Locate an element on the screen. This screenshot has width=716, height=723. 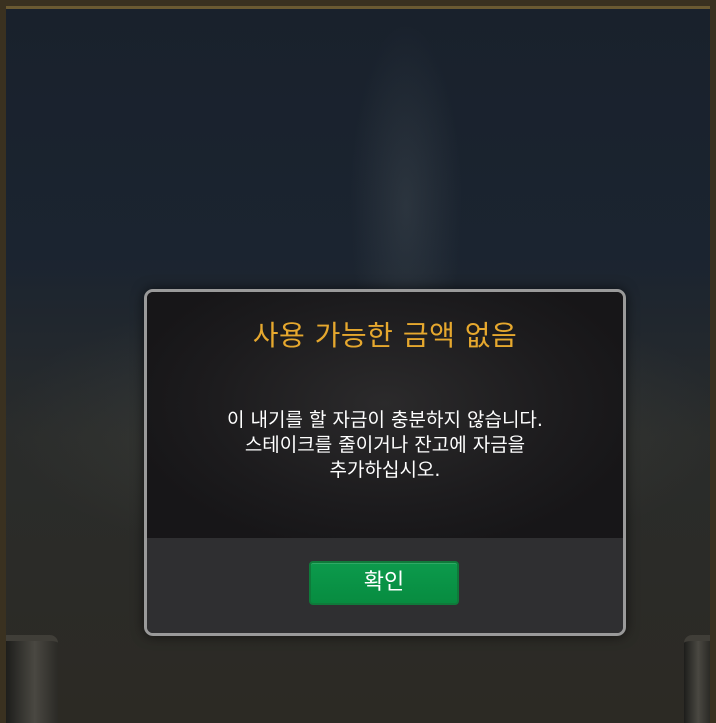
dialog-message-line: 스테이크를 줄이거나 잔고에 자금을 is located at coordinates (385, 445).